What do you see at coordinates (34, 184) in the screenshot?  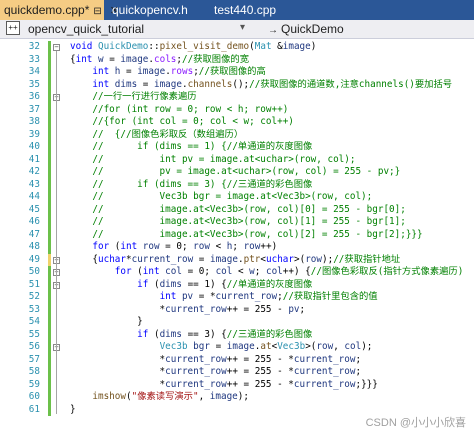 I see `line-number: 43` at bounding box center [34, 184].